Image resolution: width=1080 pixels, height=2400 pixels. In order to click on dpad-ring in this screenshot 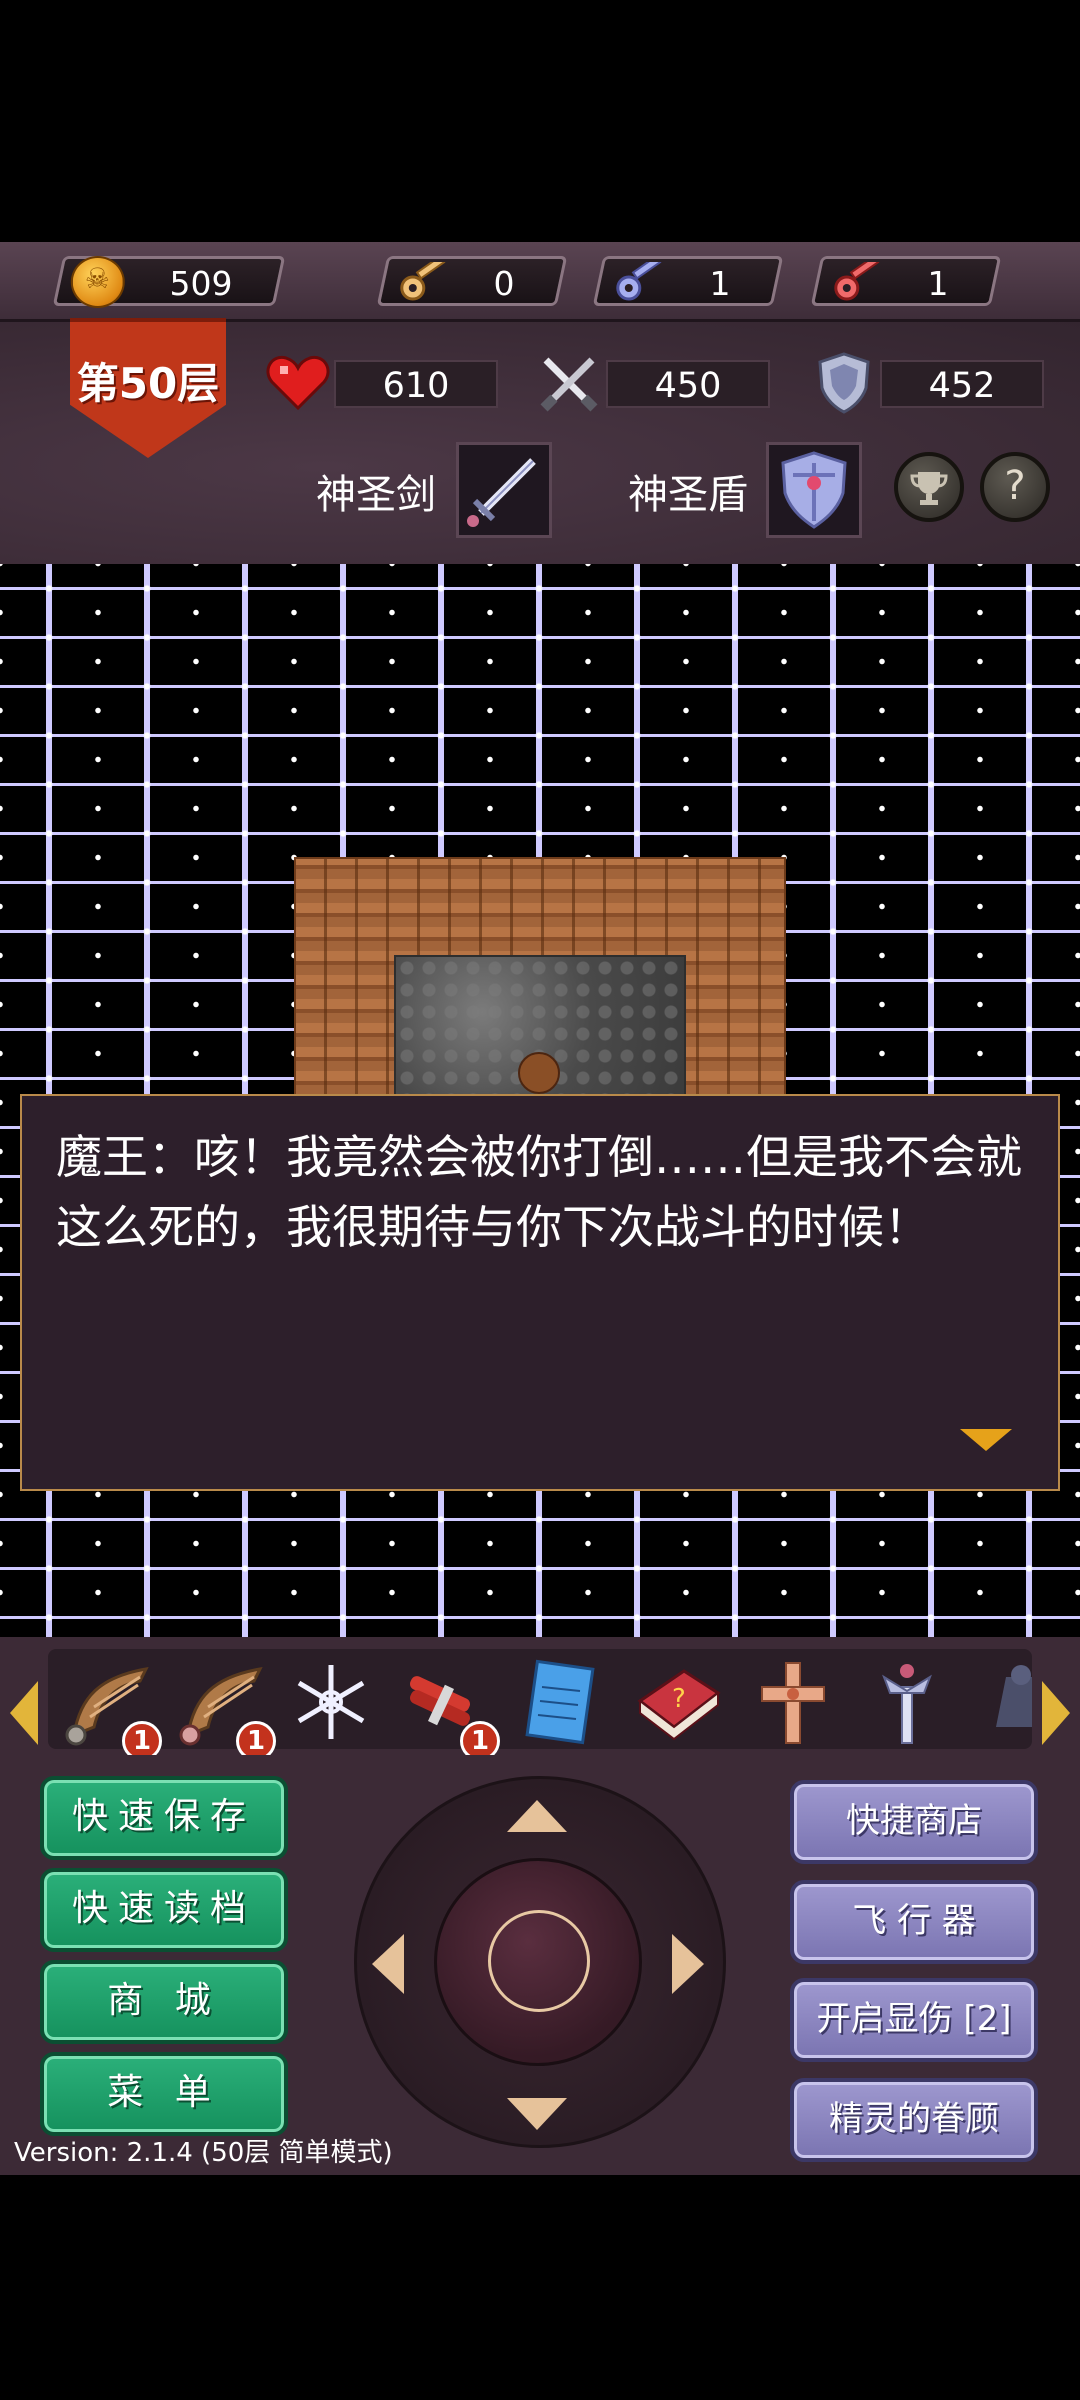, I will do `click(539, 1961)`.